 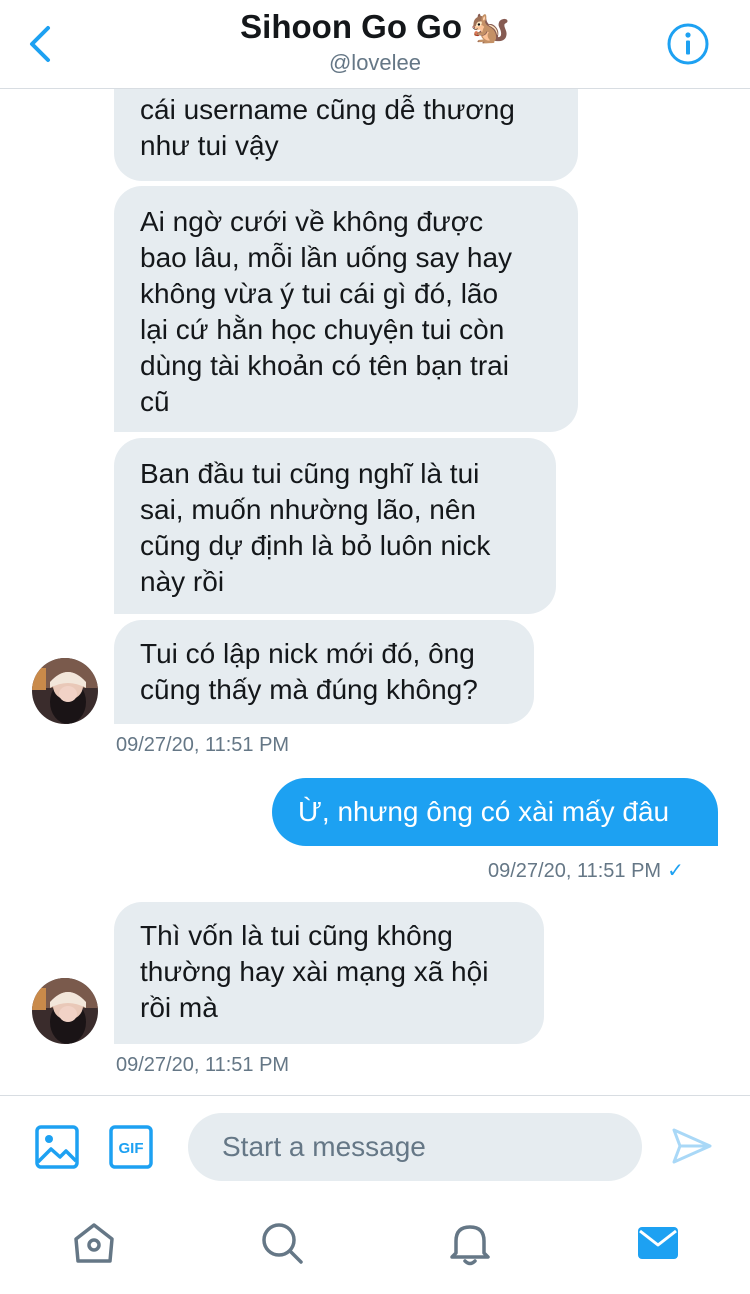 What do you see at coordinates (310, 473) in the screenshot?
I see `message-line: Ban đầu tui cũng nghĩ là tui` at bounding box center [310, 473].